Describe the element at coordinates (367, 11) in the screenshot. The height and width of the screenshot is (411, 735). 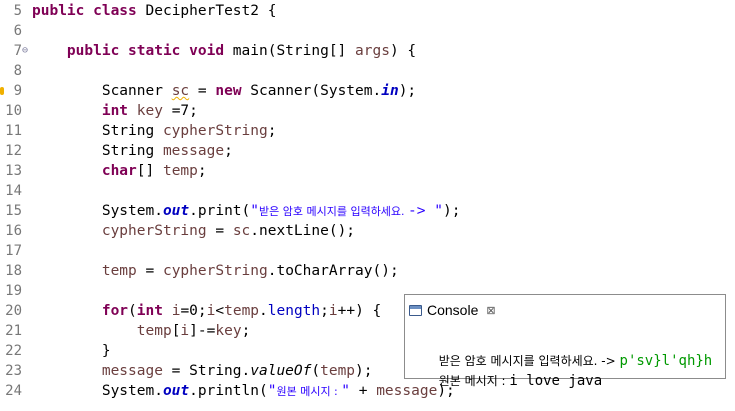
I see `code-line: 5 public class DecipherTest2 {` at that location.